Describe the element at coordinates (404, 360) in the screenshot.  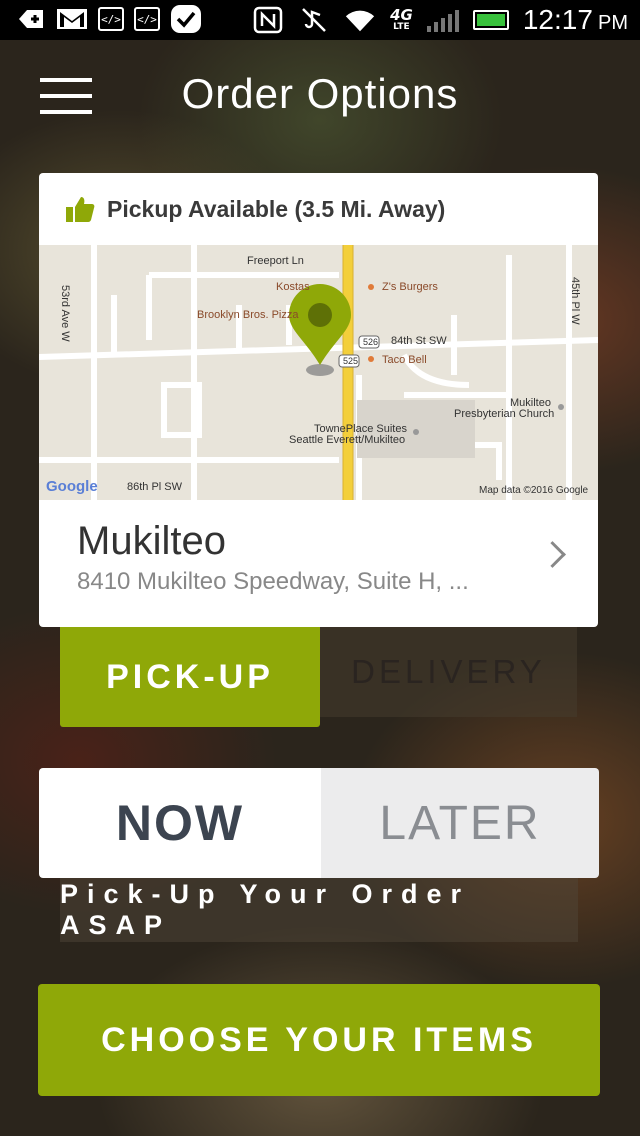
I see `map-label-taco-bell: Taco Bell` at that location.